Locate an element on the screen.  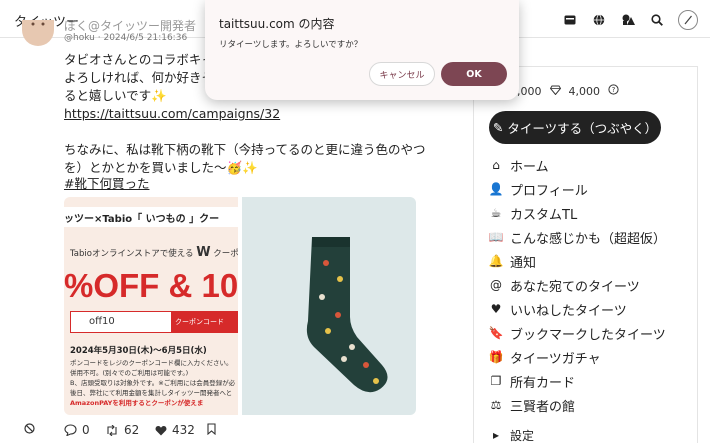
promo-fine-line: ポンコードをレジのクーポンコード欄に入力ください。 is located at coordinates (151, 363).